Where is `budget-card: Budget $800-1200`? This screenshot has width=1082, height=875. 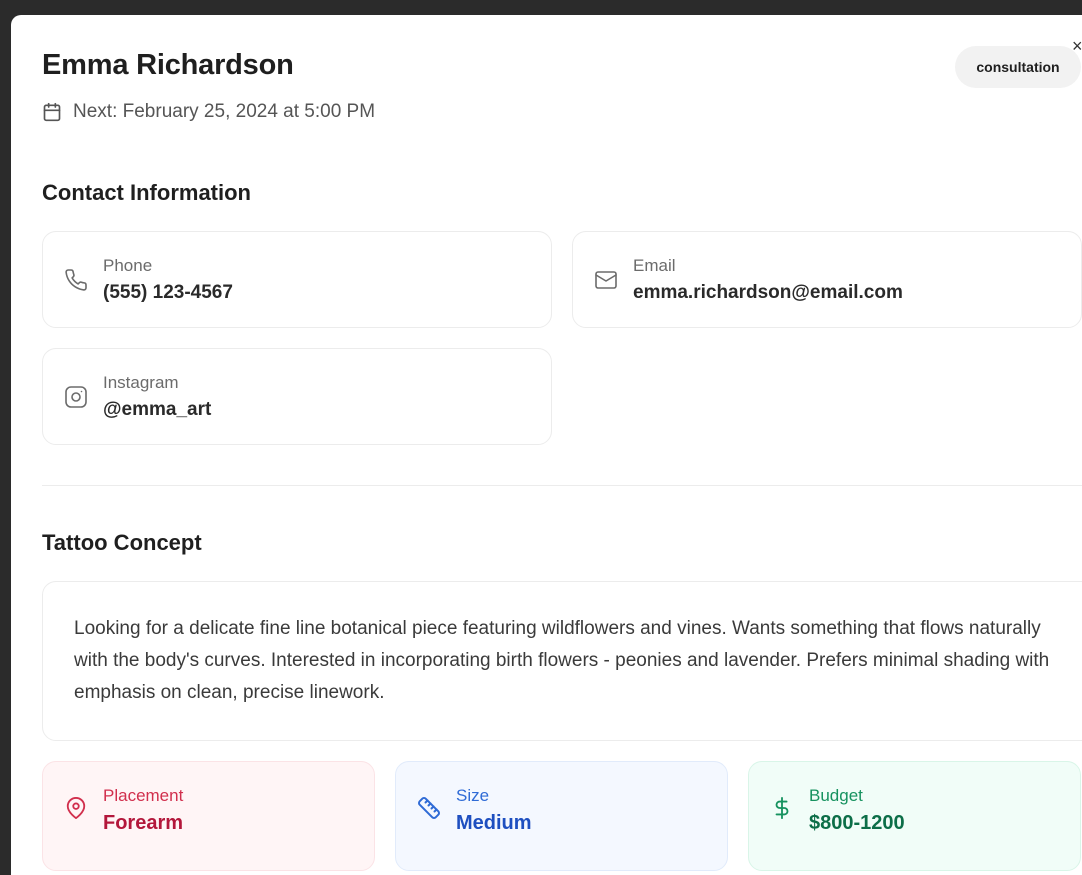
budget-card: Budget $800-1200 is located at coordinates (914, 816).